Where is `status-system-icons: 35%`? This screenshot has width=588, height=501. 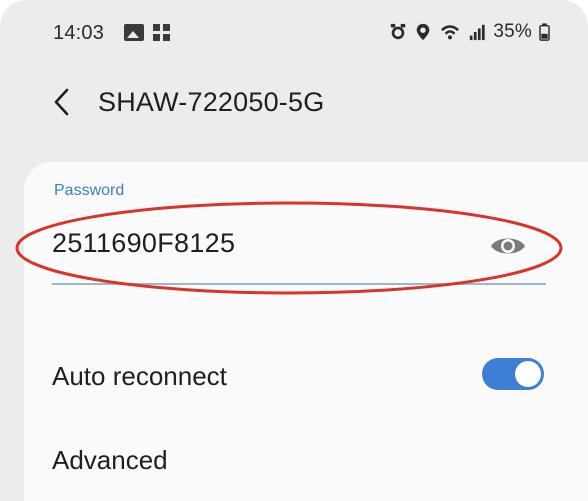
status-system-icons: 35% is located at coordinates (469, 32).